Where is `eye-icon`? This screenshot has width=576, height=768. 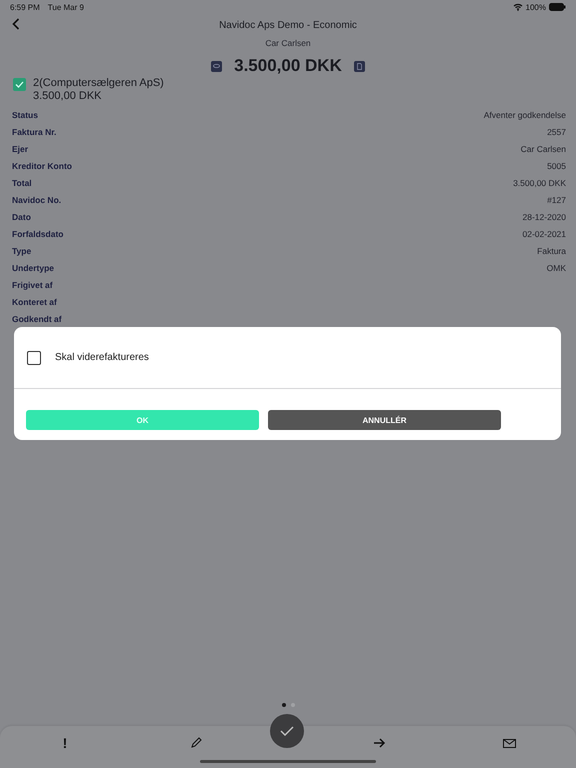
eye-icon is located at coordinates (216, 66).